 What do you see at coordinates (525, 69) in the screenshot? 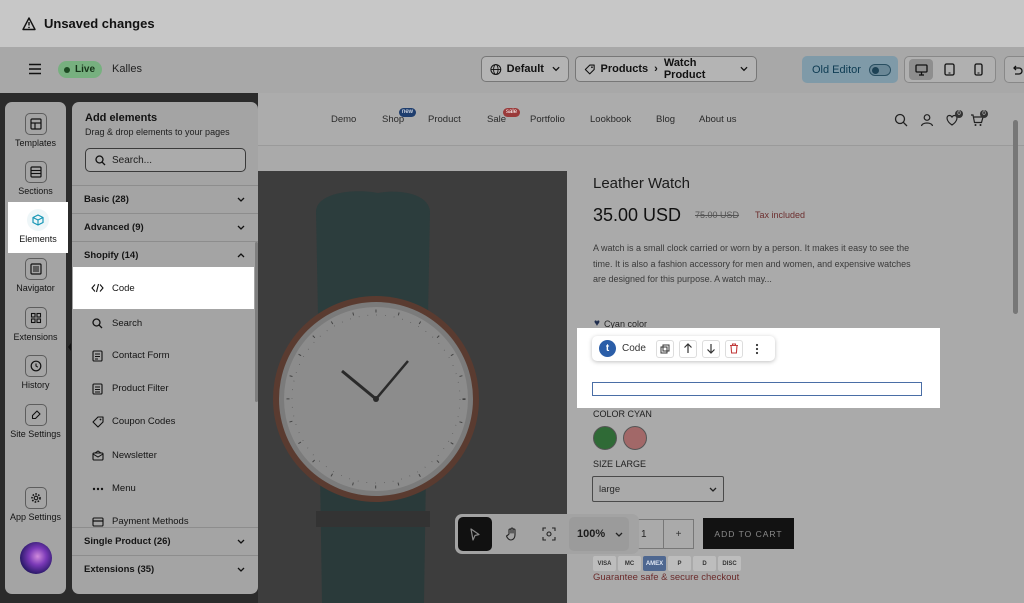
I see `theme-select: Default` at bounding box center [525, 69].